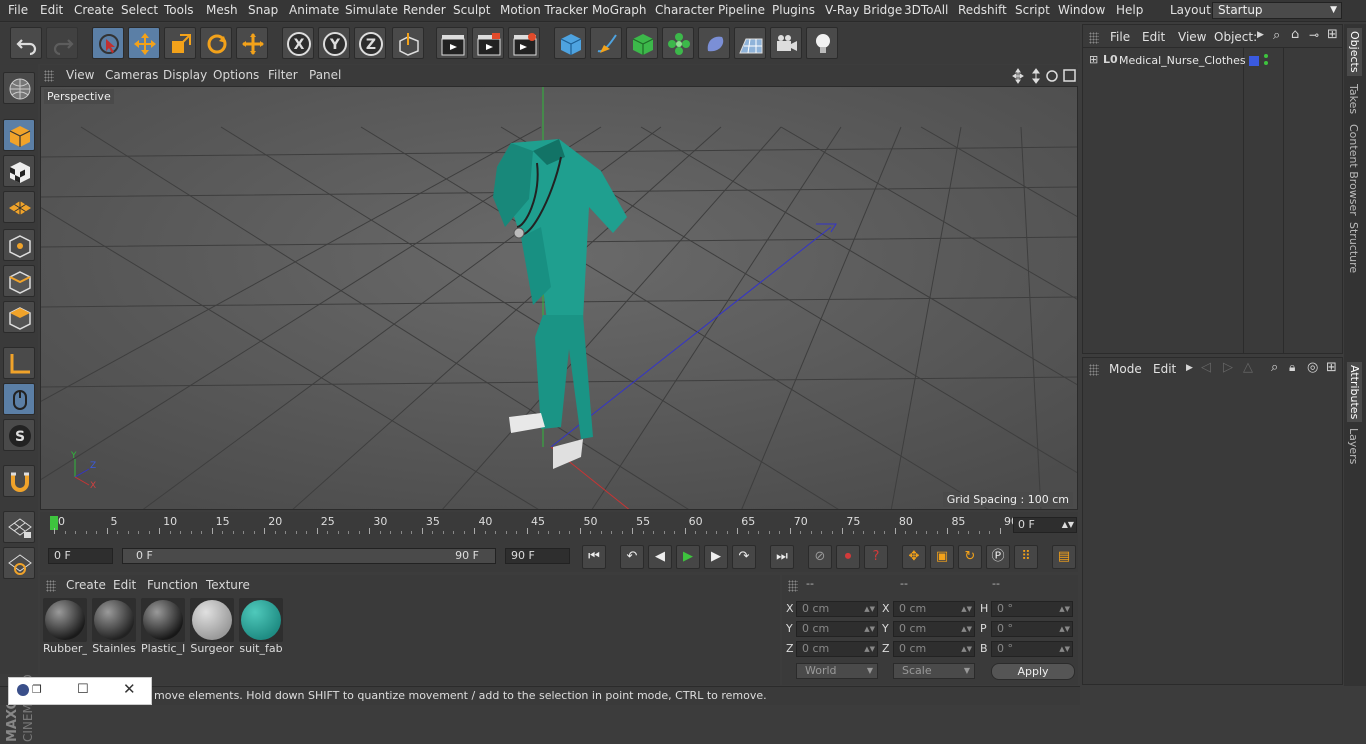 The width and height of the screenshot is (1366, 744). I want to click on key-parameter-button: Ⓟ, so click(998, 557).